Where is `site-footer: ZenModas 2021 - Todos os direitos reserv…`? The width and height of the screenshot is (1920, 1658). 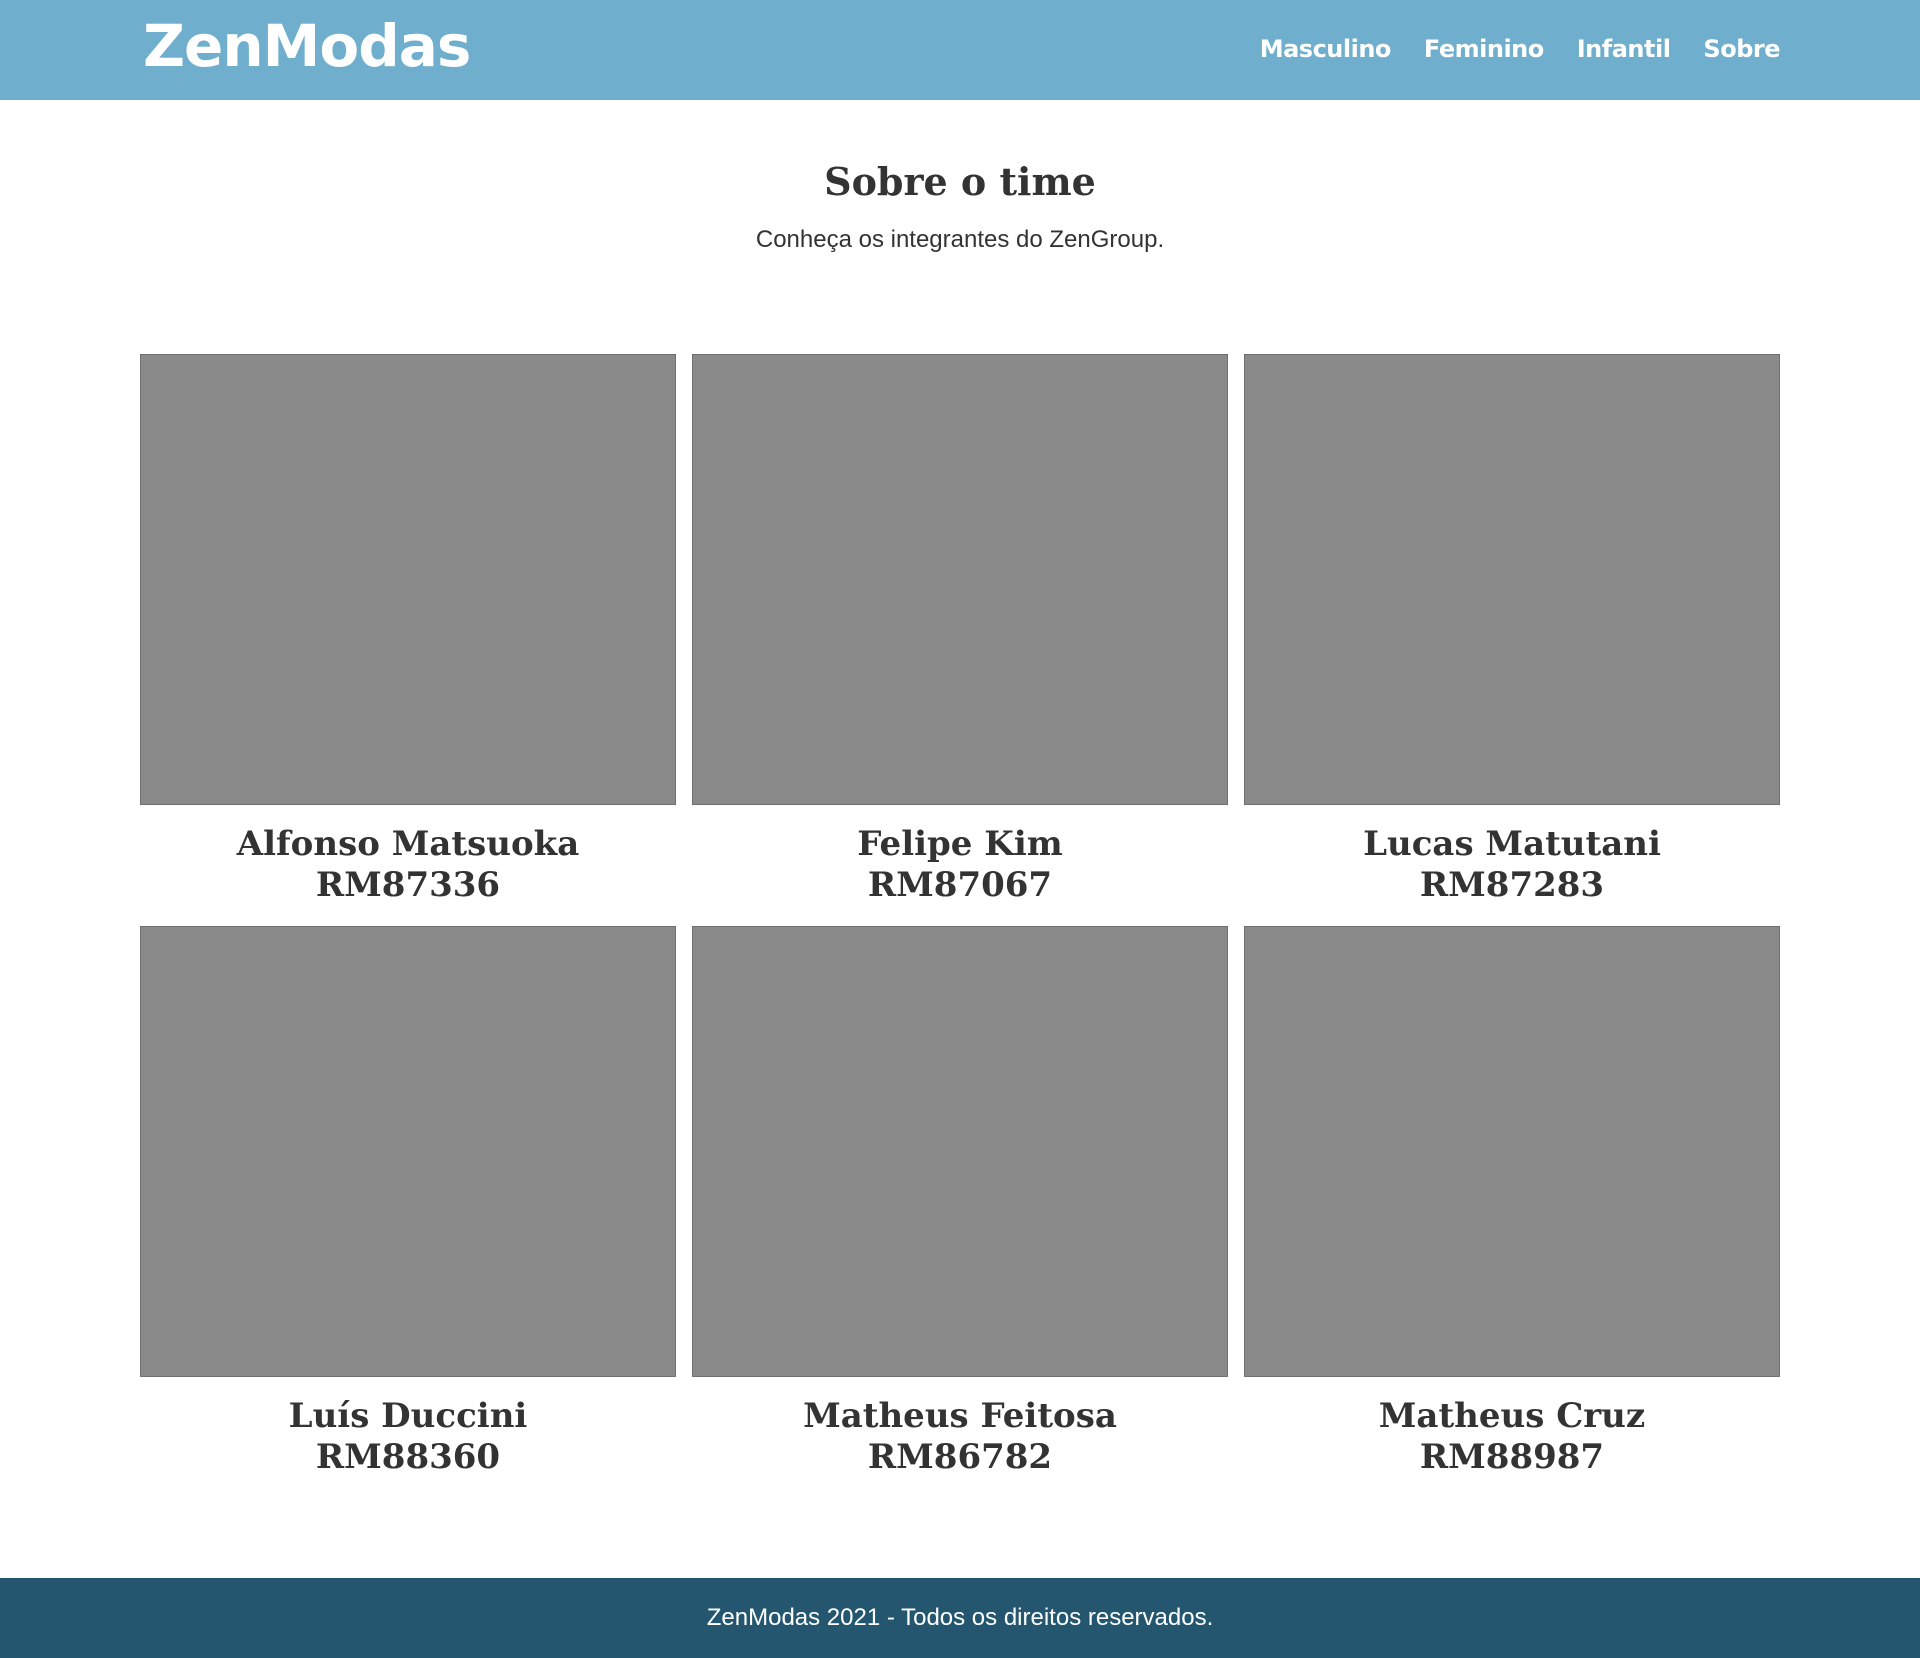 site-footer: ZenModas 2021 - Todos os direitos reserv… is located at coordinates (960, 1618).